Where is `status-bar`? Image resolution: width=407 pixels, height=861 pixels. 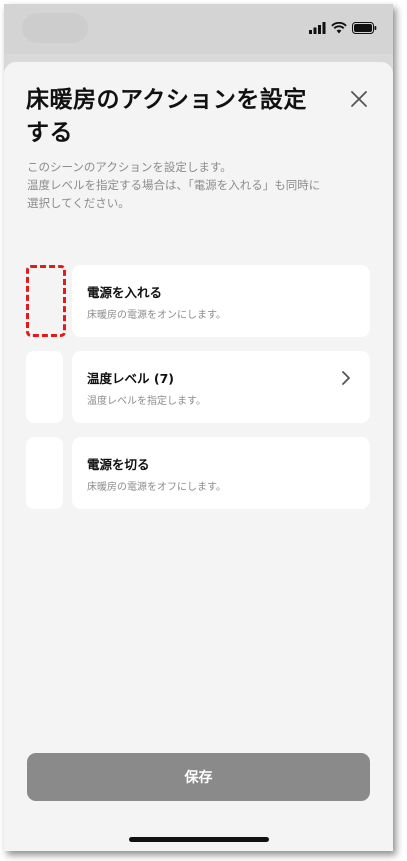 status-bar is located at coordinates (198, 29).